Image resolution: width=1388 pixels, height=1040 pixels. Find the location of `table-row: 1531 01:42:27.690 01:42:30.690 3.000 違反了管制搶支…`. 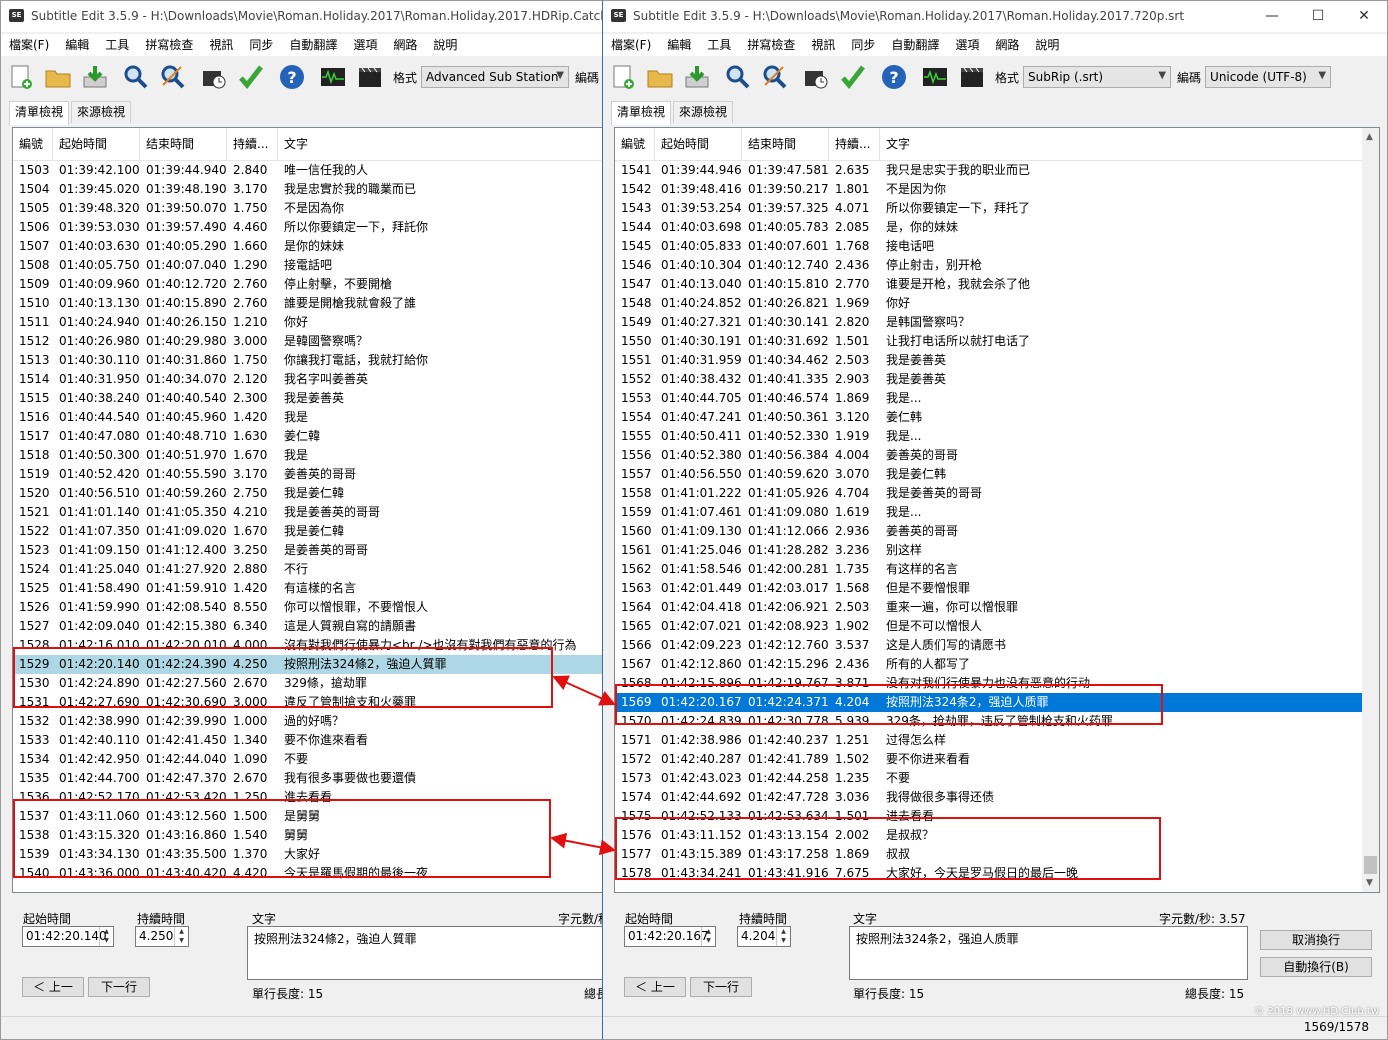

table-row: 1531 01:42:27.690 01:42:30.690 3.000 違反了管制搶支… is located at coordinates (308, 702).